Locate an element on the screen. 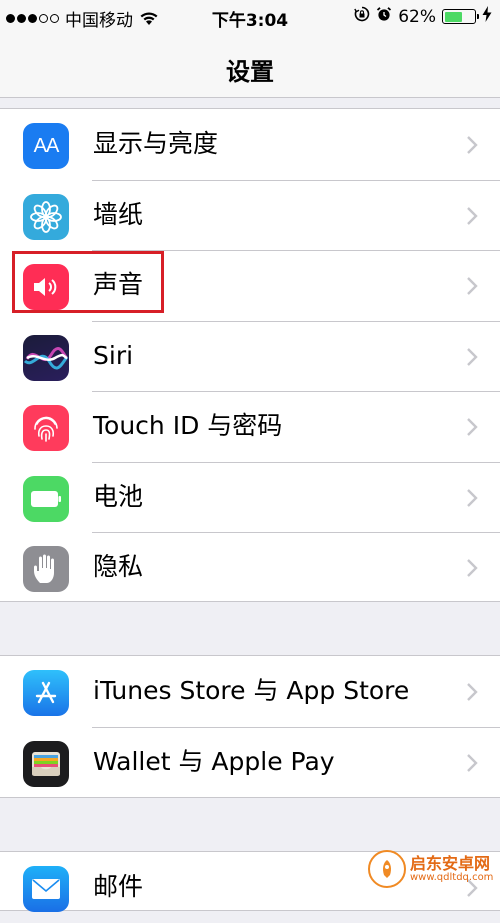 The image size is (500, 923). battery-percent: 62% is located at coordinates (417, 16).